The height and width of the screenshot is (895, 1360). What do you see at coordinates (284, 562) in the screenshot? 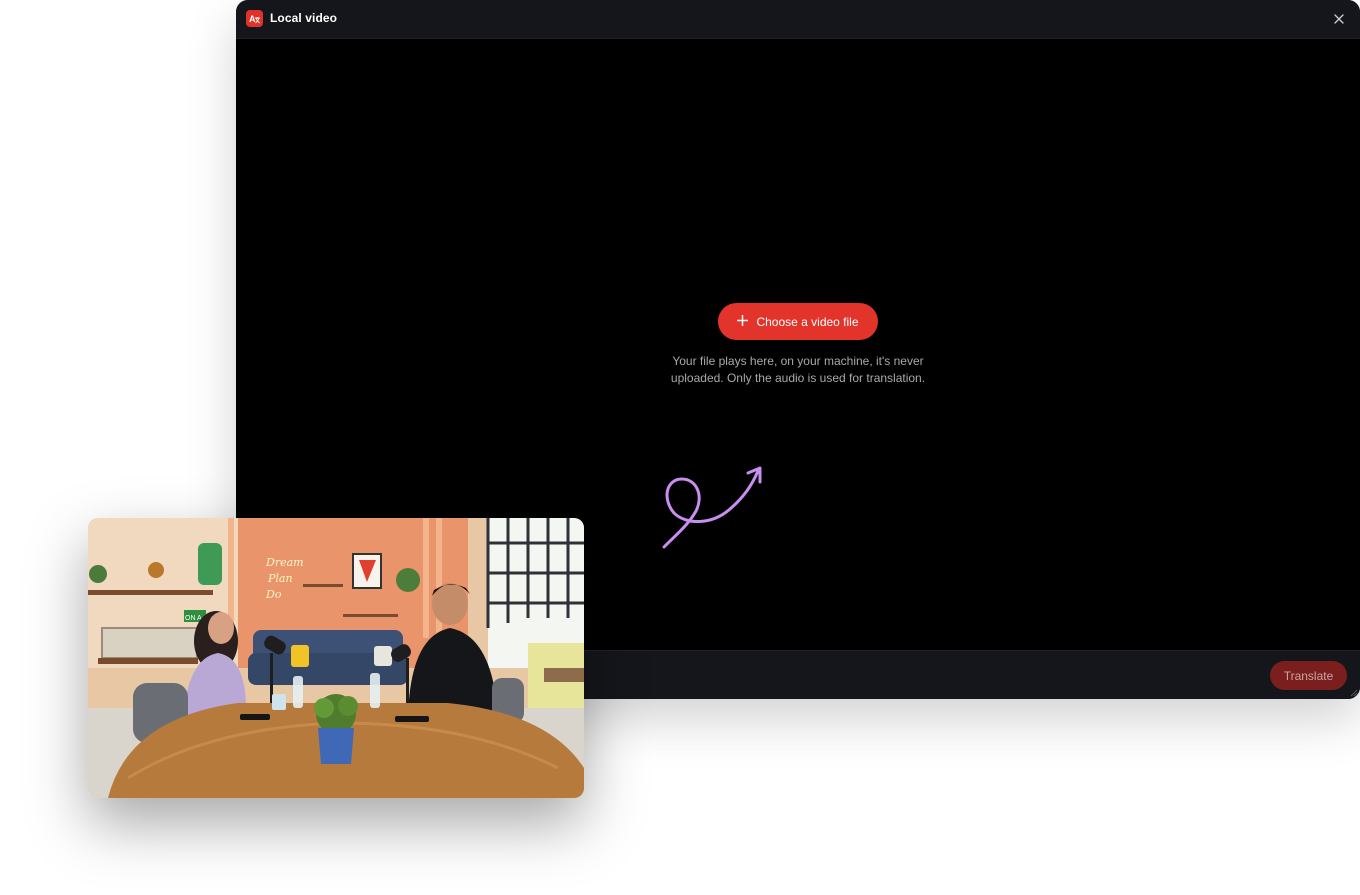
I see `neon-sign-line-1: Dream` at bounding box center [284, 562].